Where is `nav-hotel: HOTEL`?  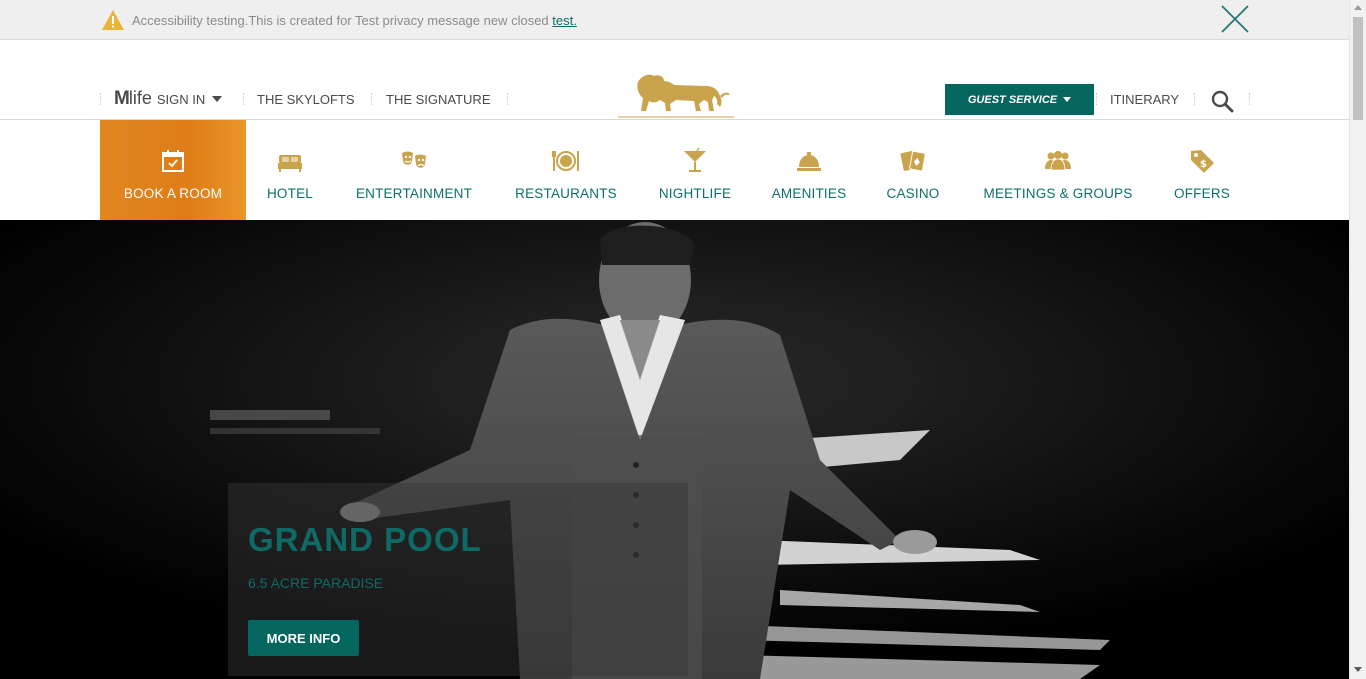 nav-hotel: HOTEL is located at coordinates (290, 170).